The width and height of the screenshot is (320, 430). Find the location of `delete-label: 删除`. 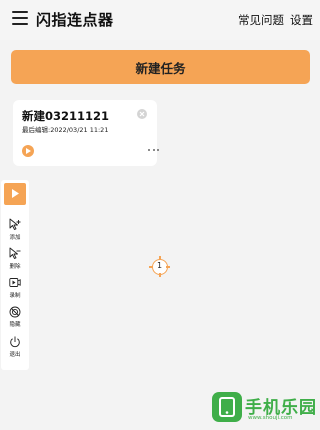

delete-label: 删除 is located at coordinates (15, 267).